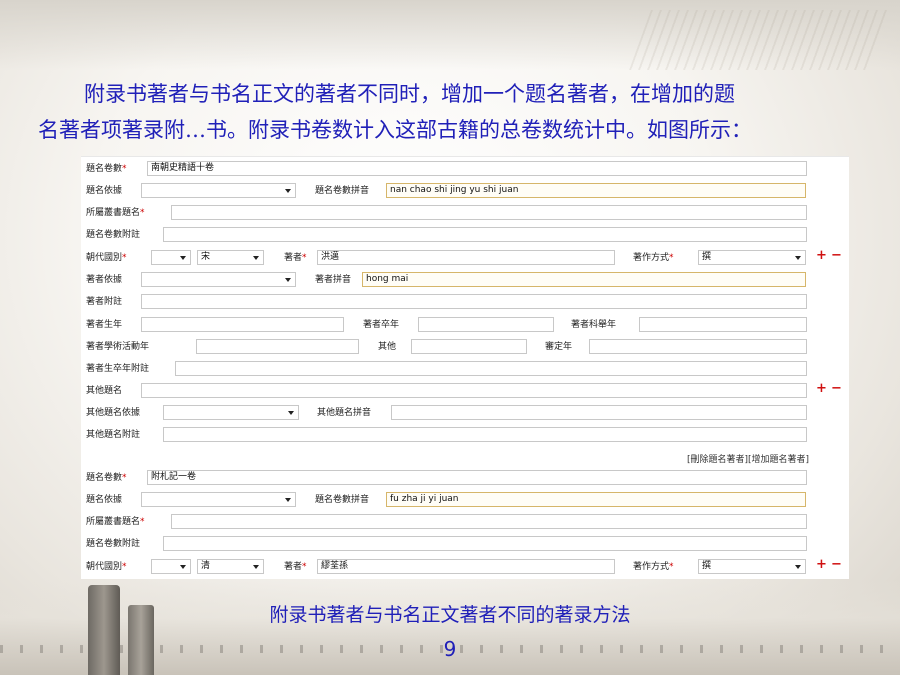 This screenshot has height=675, width=900. I want to click on row-title-volumes: 題名卷數* 南朝史精語十卷, so click(465, 169).